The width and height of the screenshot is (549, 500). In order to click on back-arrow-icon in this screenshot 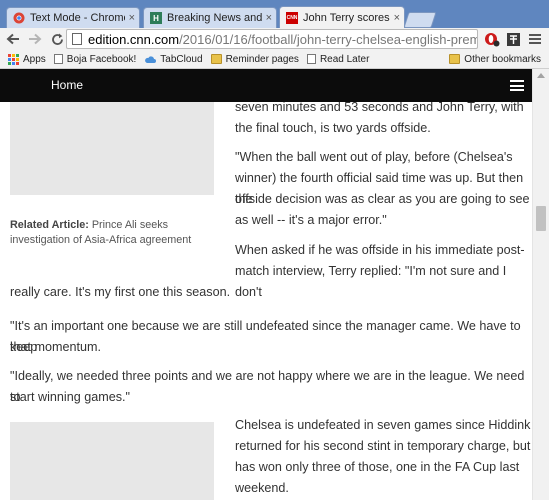, I will do `click(12, 39)`.